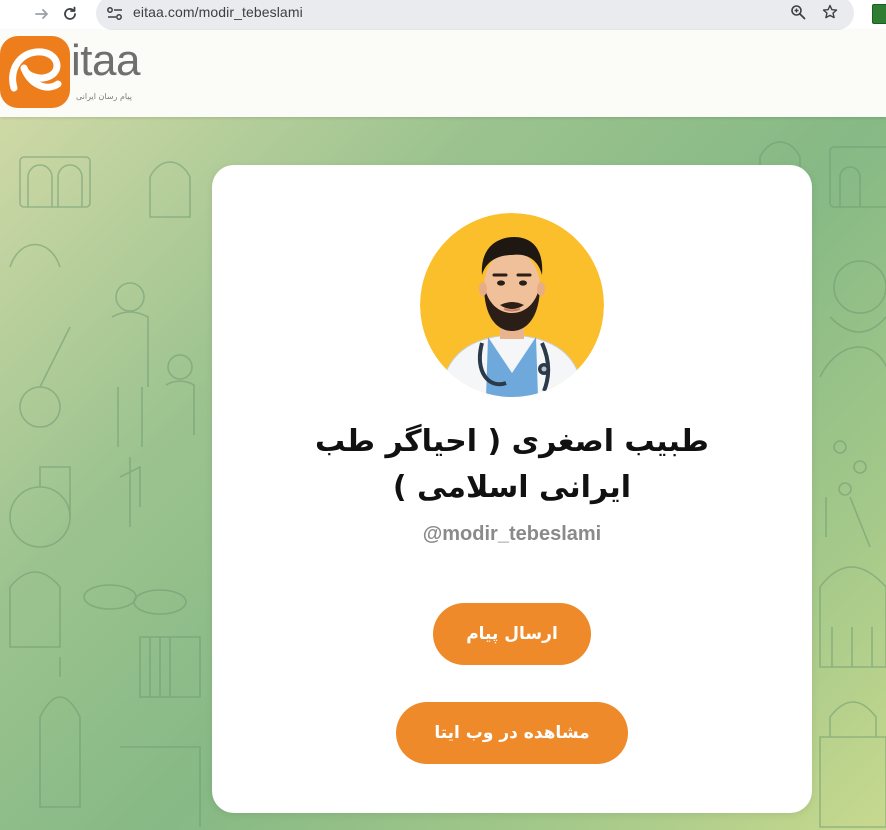 The height and width of the screenshot is (830, 886). I want to click on extension-icon, so click(879, 14).